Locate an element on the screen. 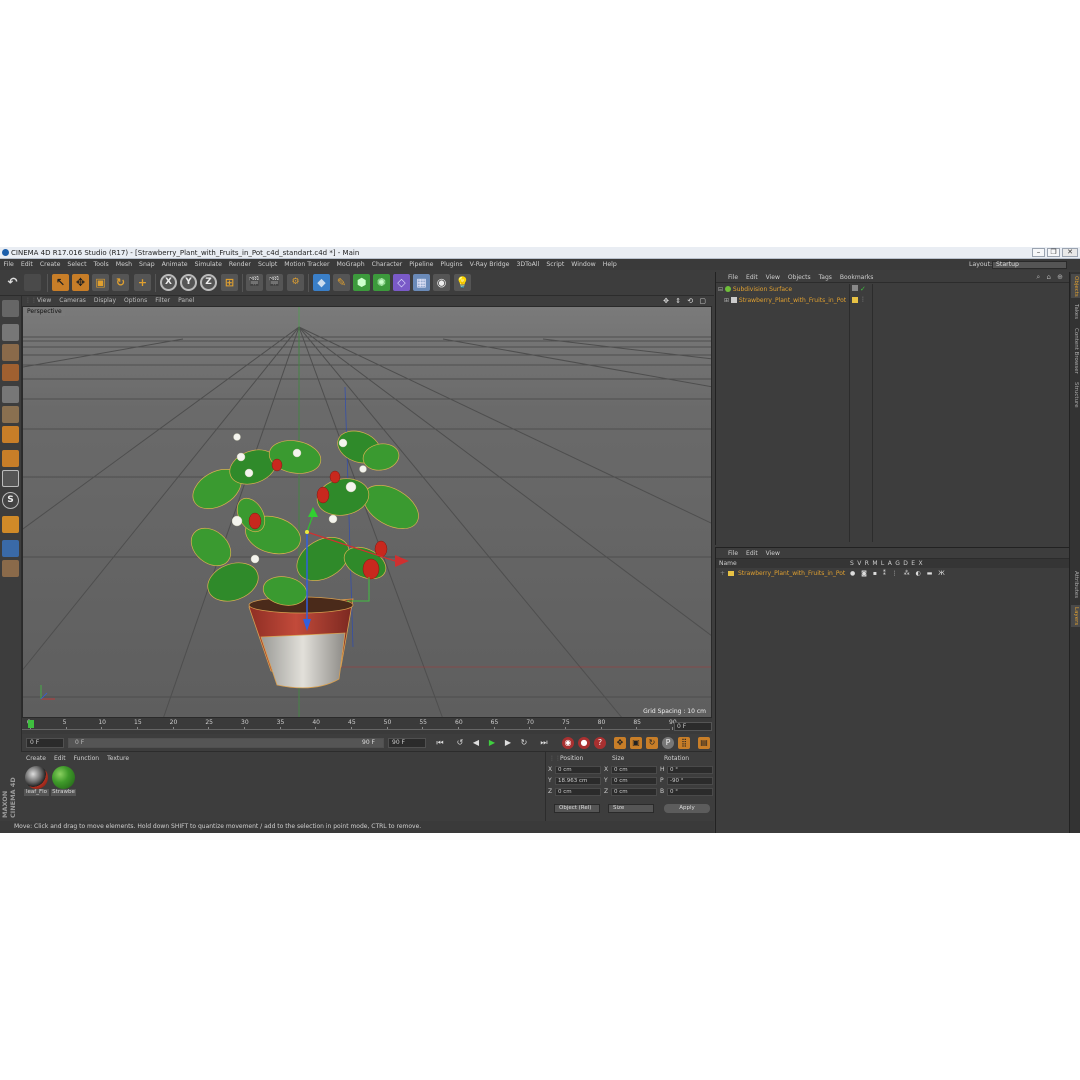 The width and height of the screenshot is (1080, 1080). rotation-b-field: 0 ° is located at coordinates (690, 792).